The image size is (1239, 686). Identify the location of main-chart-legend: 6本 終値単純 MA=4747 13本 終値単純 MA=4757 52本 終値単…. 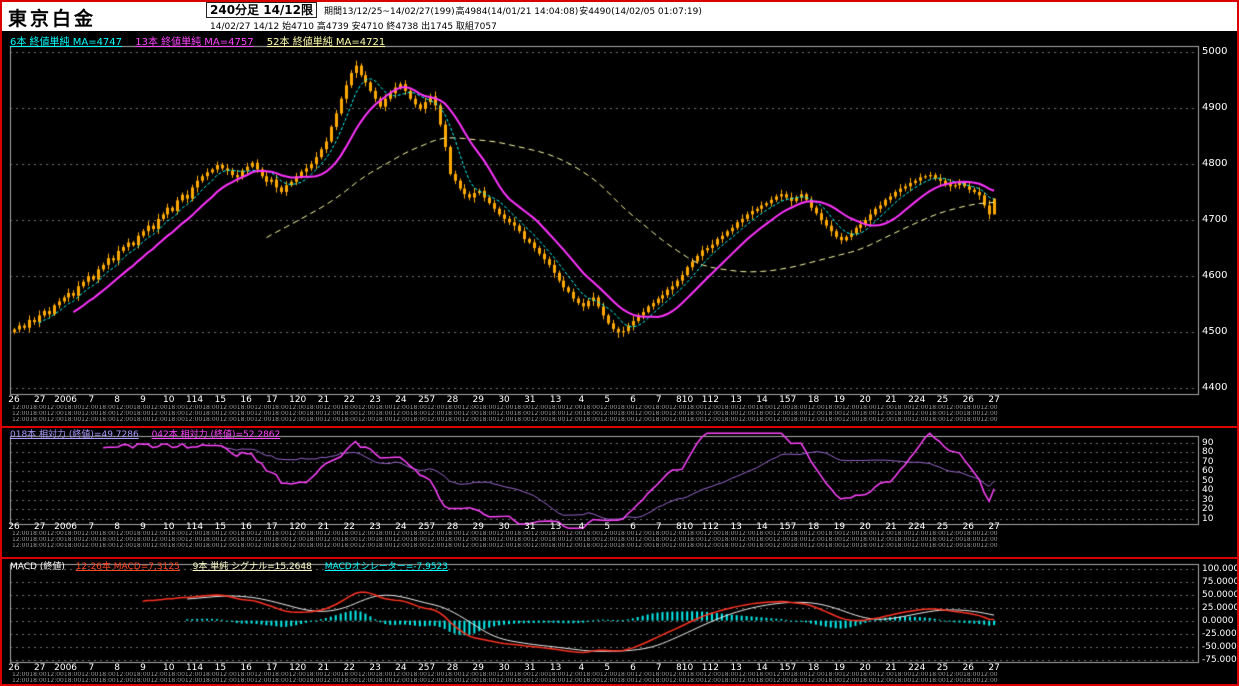
(202, 40).